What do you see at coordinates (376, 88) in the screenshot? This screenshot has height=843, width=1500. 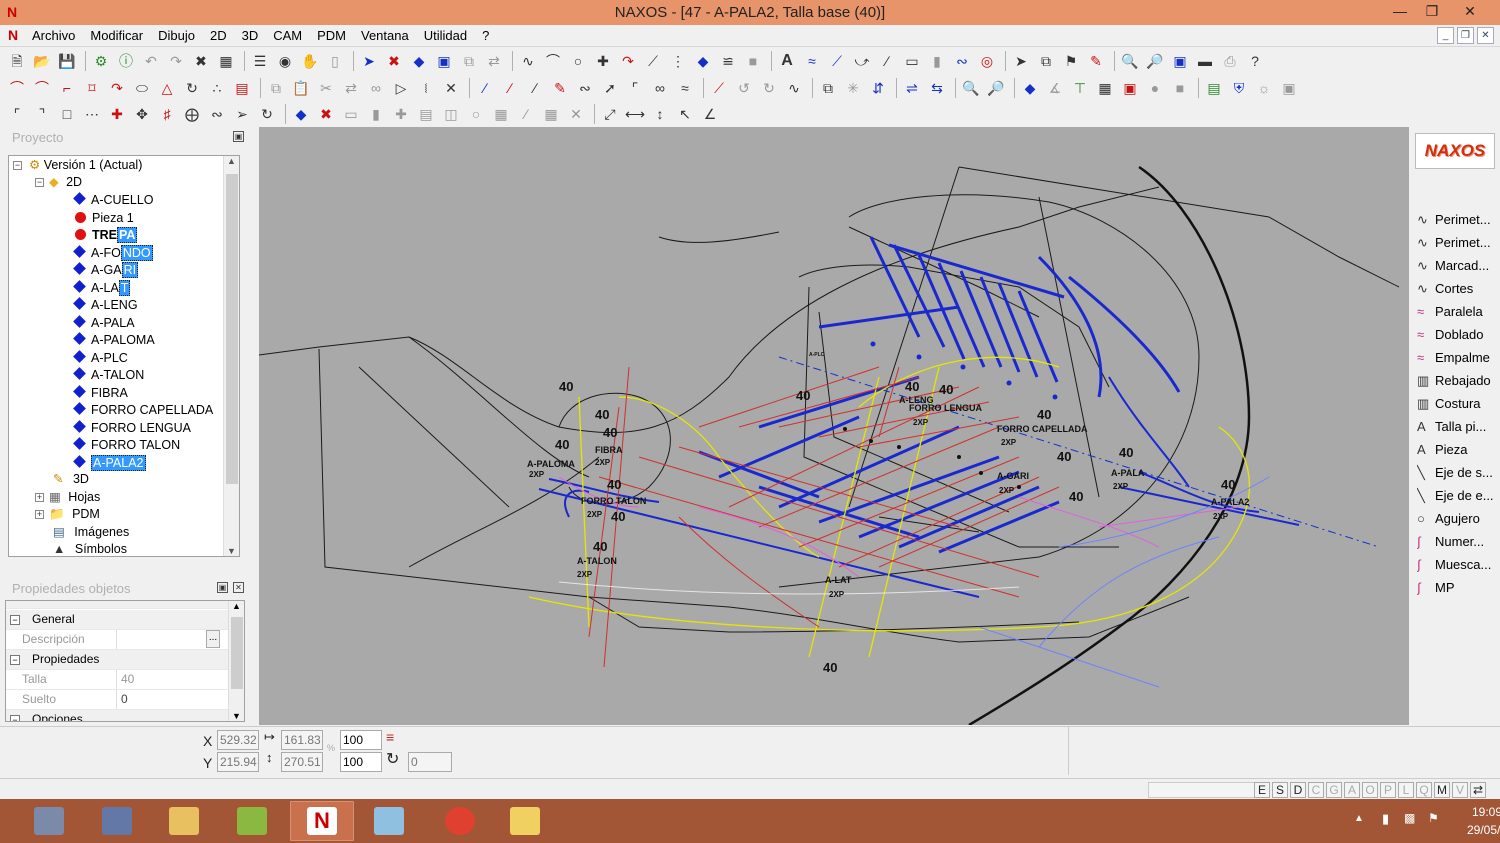 I see `link-icon: ∞` at bounding box center [376, 88].